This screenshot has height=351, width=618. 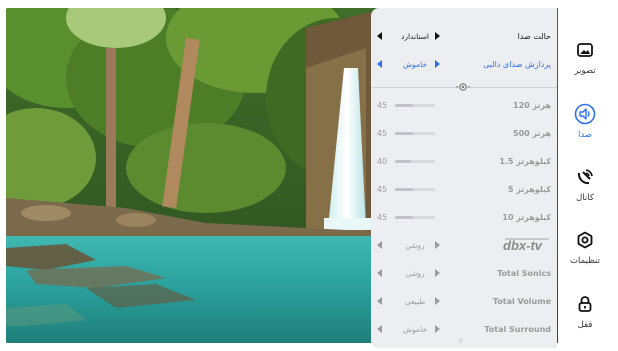 What do you see at coordinates (464, 105) in the screenshot?
I see `eq-band-row: 45 120 هرتز` at bounding box center [464, 105].